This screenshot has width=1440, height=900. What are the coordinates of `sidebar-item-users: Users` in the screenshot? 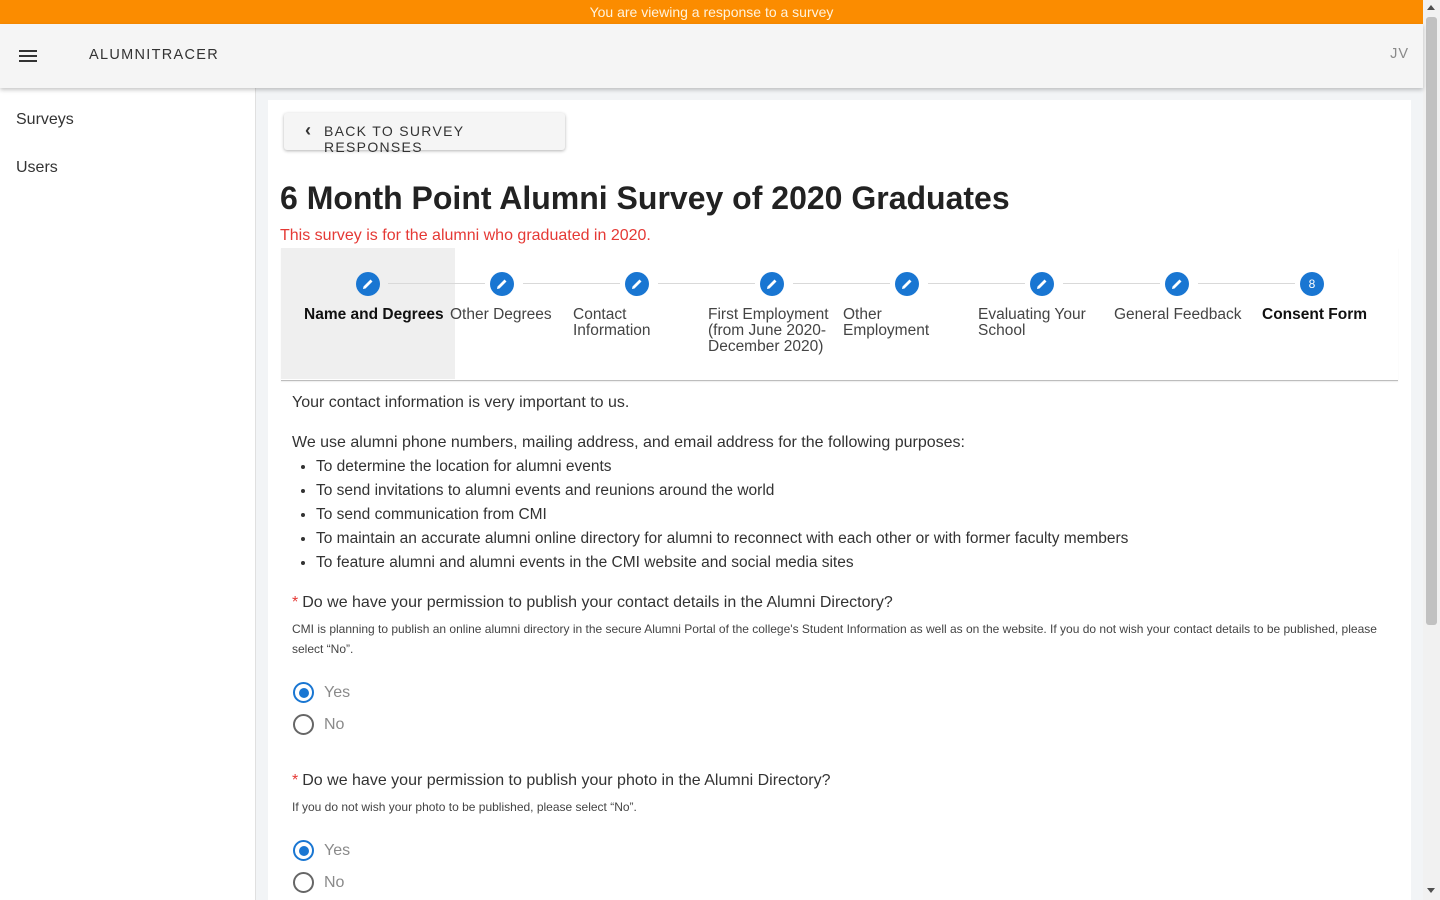 It's located at (127, 168).